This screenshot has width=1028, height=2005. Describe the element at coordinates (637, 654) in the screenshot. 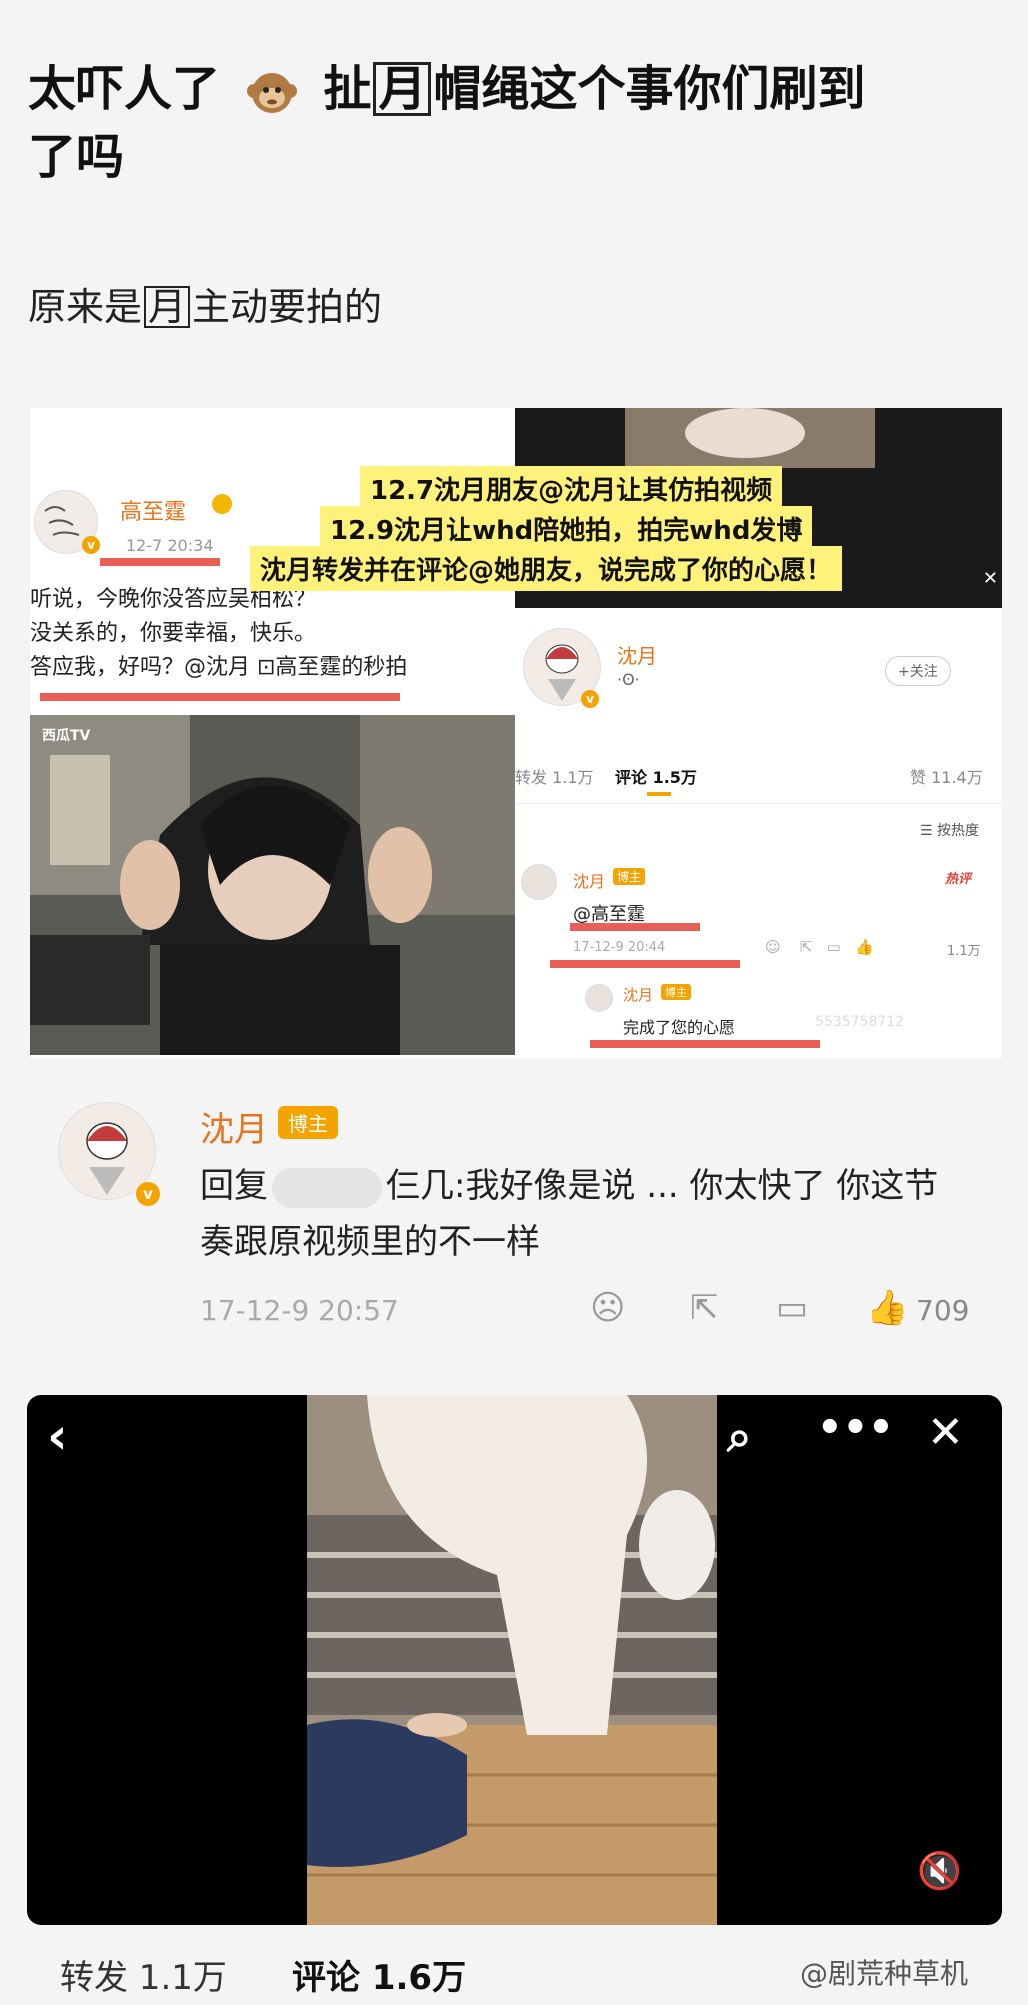

I see `right-username: 沈月` at that location.